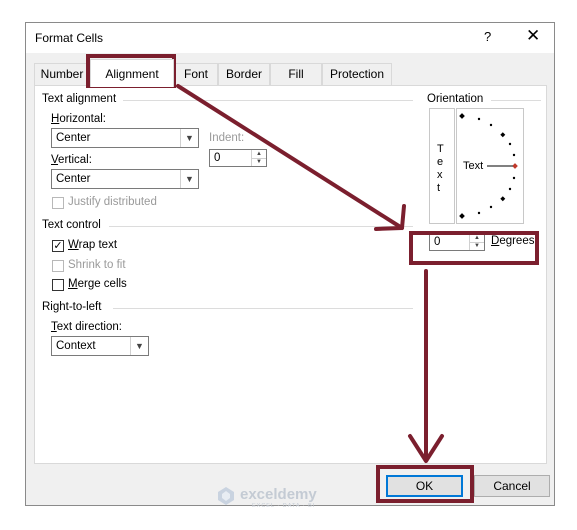 The height and width of the screenshot is (530, 577). What do you see at coordinates (132, 73) in the screenshot?
I see `tab-alignment: Alignment` at bounding box center [132, 73].